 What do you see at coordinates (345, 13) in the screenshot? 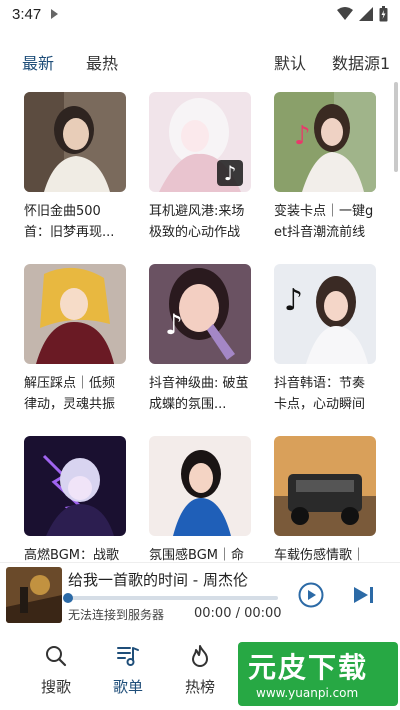
I see `wifi-icon` at bounding box center [345, 13].